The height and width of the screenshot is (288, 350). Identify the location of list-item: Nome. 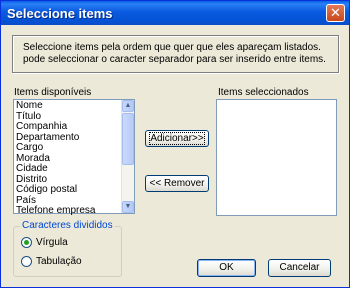
(55, 106).